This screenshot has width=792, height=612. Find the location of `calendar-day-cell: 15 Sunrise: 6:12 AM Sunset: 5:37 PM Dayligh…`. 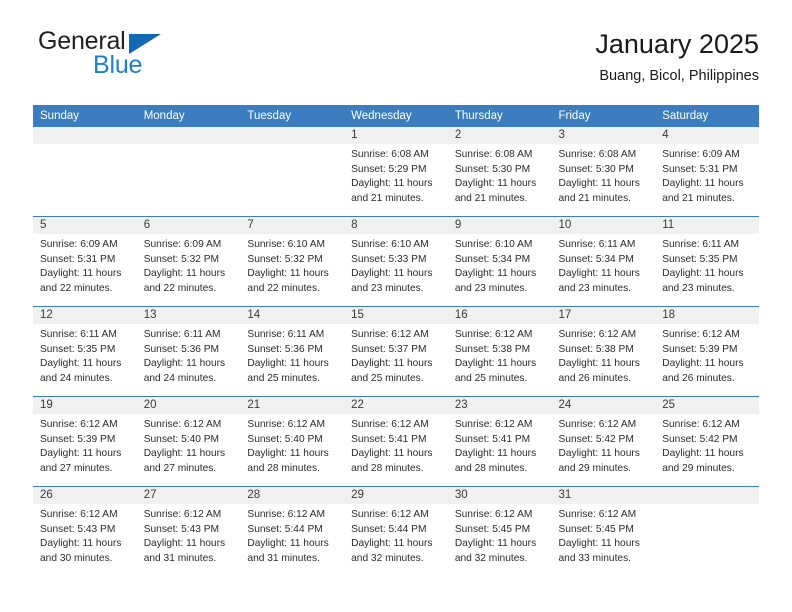

calendar-day-cell: 15 Sunrise: 6:12 AM Sunset: 5:37 PM Dayligh… is located at coordinates (396, 351).